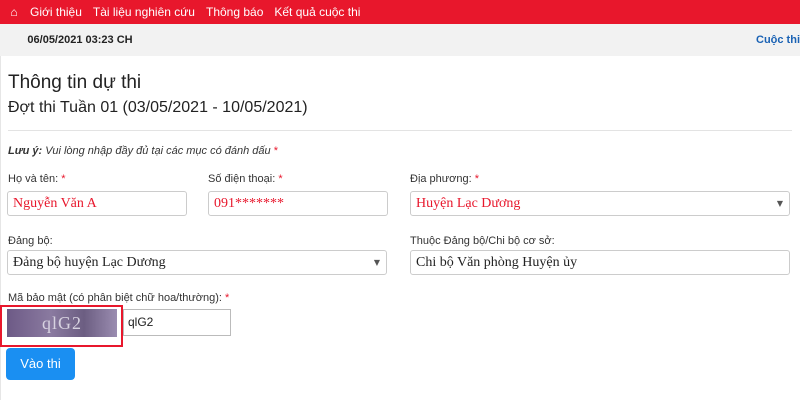 The height and width of the screenshot is (400, 800). What do you see at coordinates (275, 151) in the screenshot?
I see `required-mark: *` at bounding box center [275, 151].